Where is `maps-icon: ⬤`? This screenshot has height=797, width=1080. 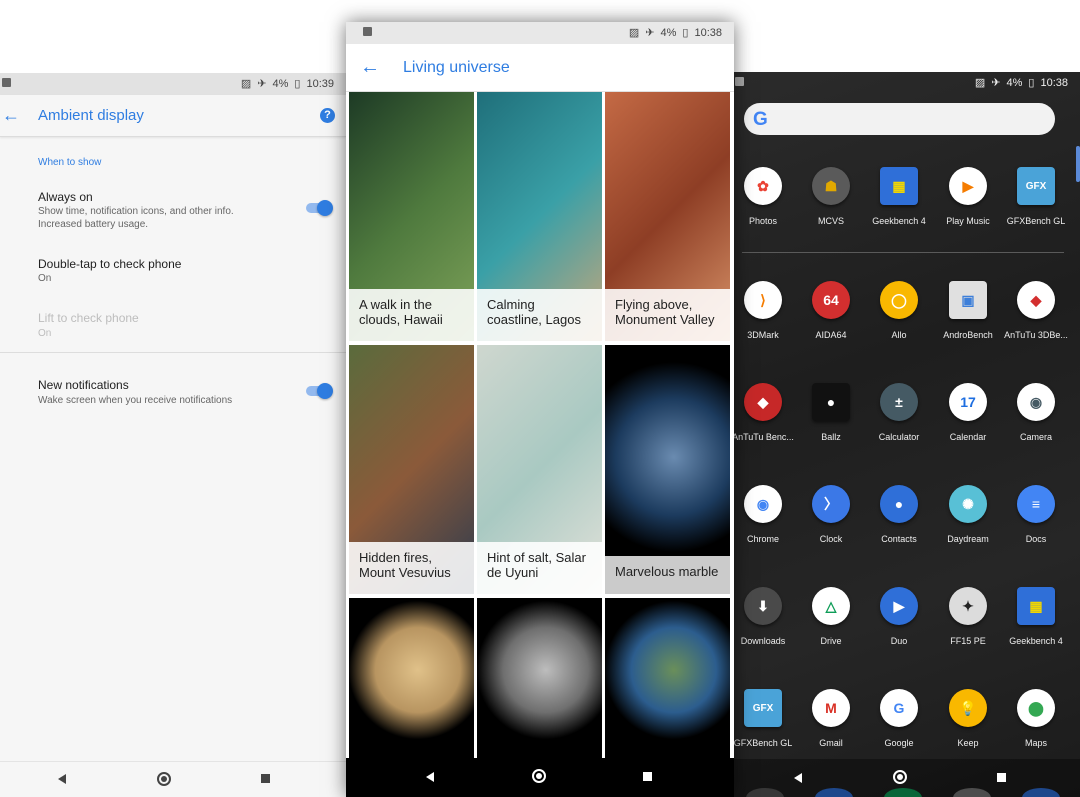 maps-icon: ⬤ is located at coordinates (1036, 708).